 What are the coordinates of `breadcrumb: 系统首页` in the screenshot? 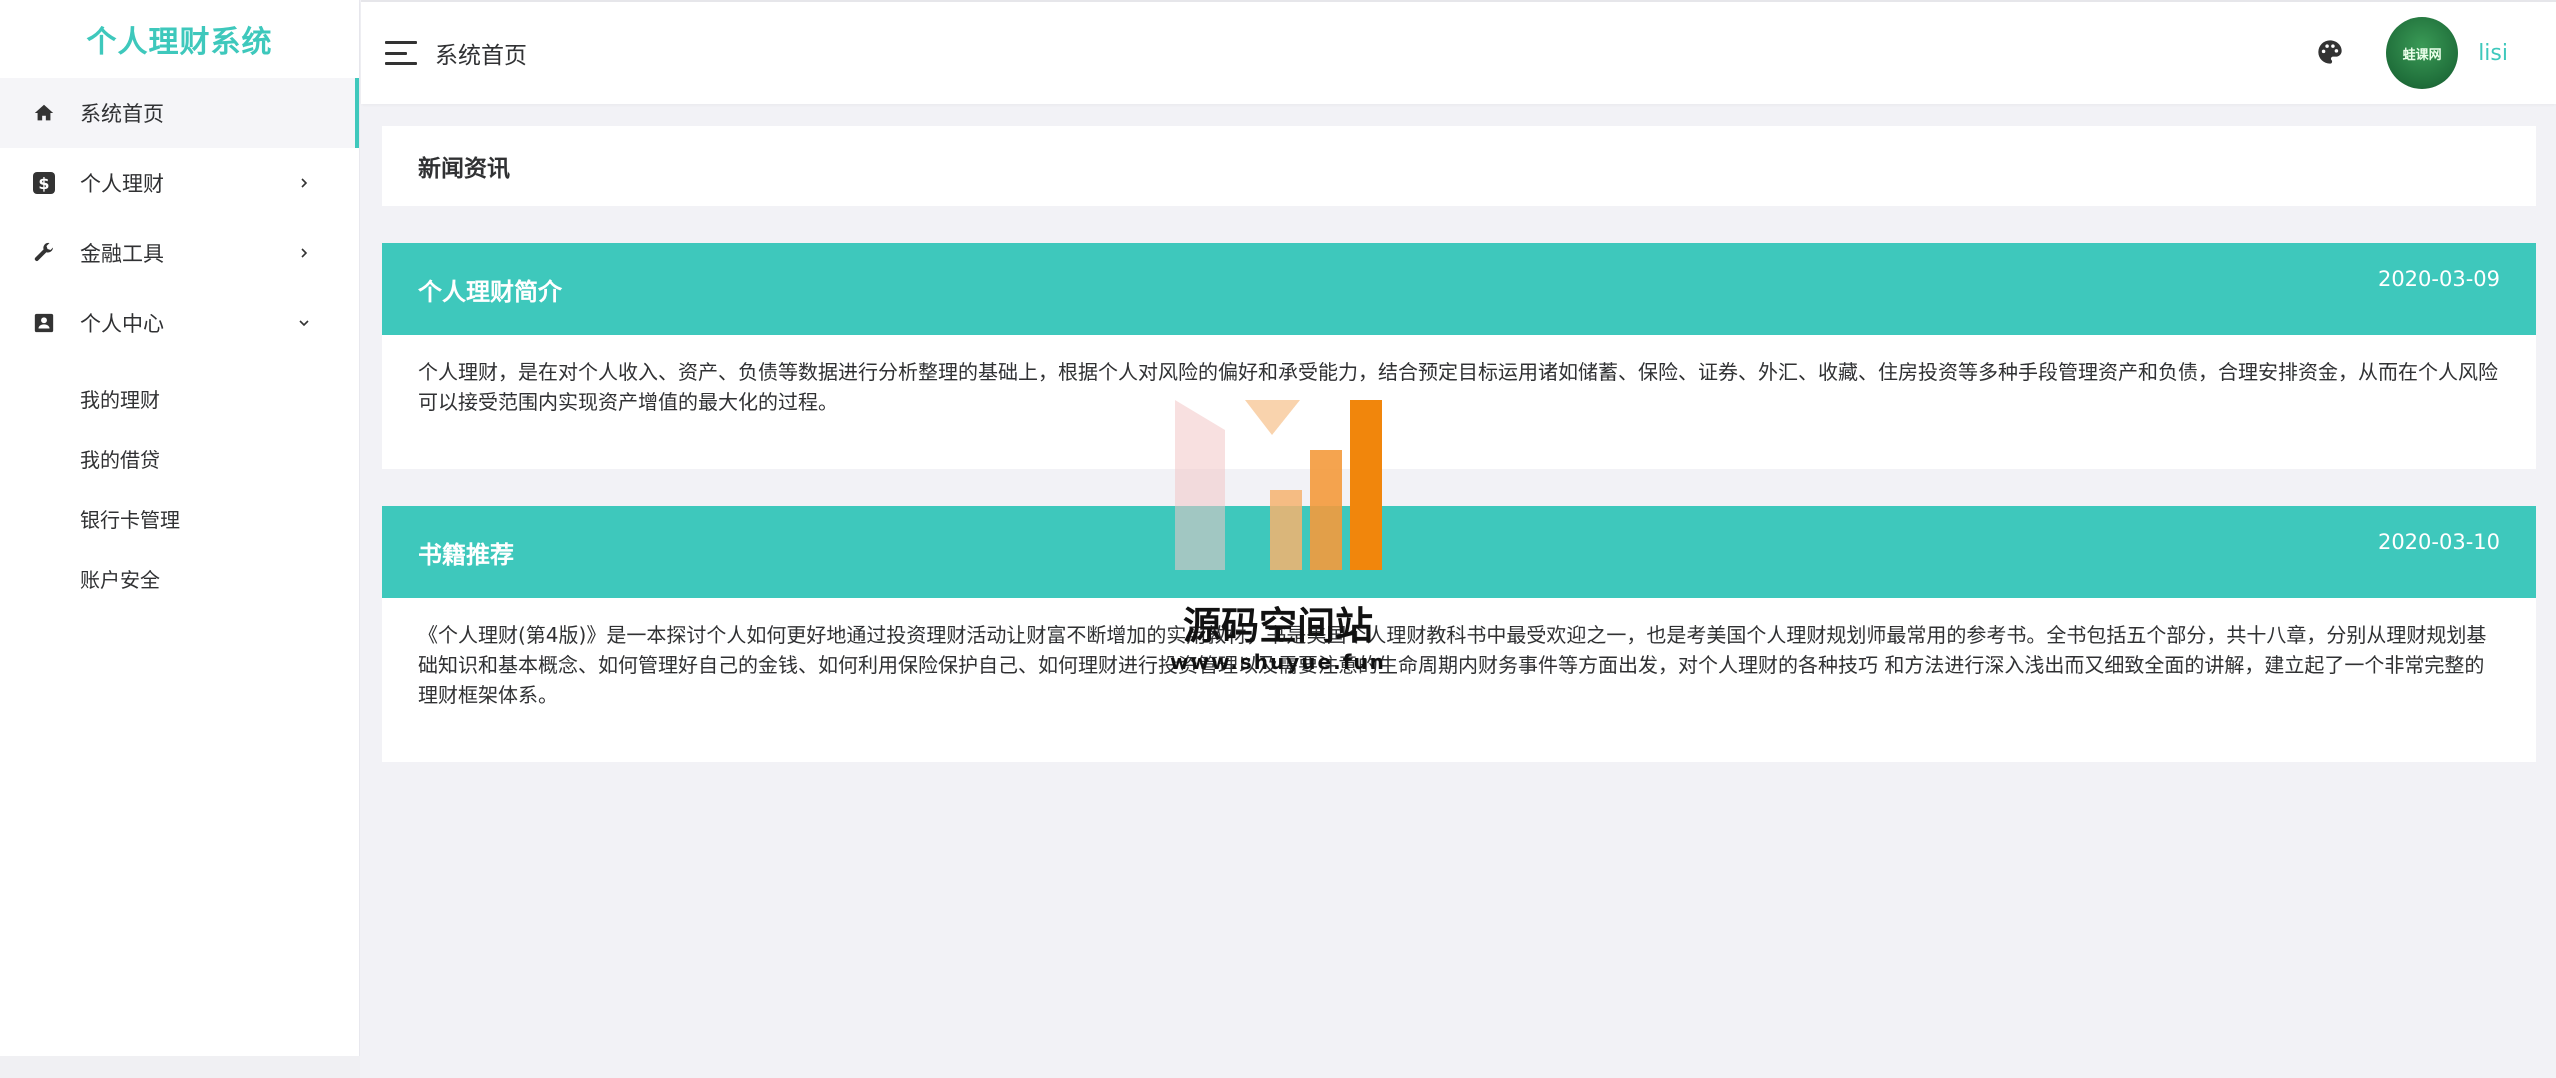 It's located at (481, 56).